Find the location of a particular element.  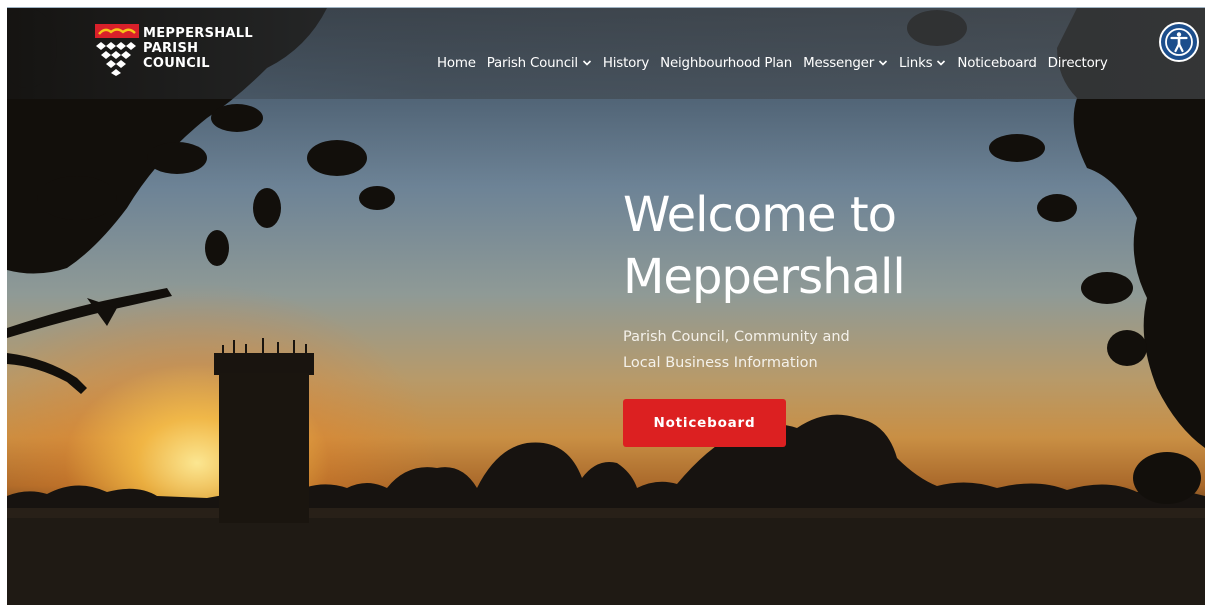

nav-neighbourhood-plan-label: Neighbourhood Plan is located at coordinates (726, 63).